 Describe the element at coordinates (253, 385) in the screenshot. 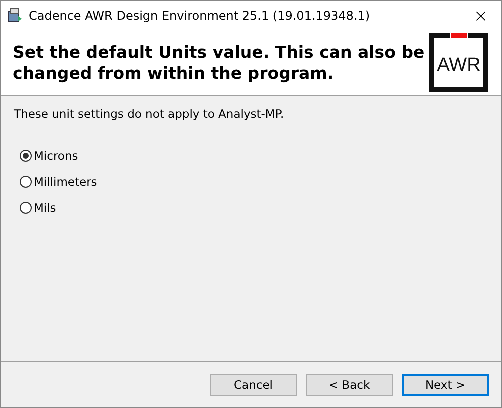

I see `wizard-button: Cancel` at that location.